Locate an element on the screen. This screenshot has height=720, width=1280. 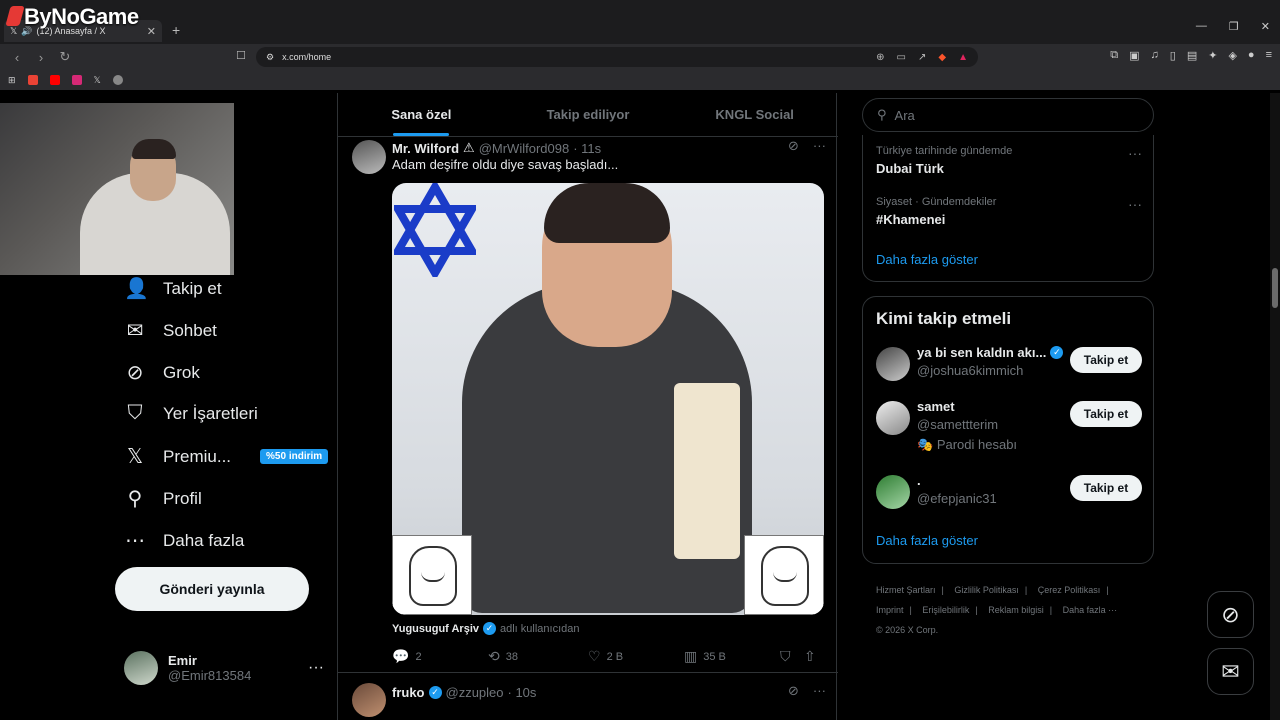
scrollbar is located at coordinates (1275, 406).